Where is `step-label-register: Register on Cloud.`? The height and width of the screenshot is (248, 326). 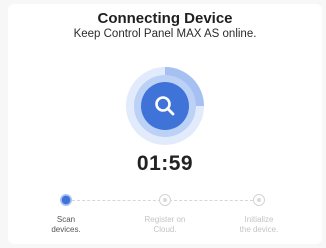 step-label-register: Register on Cloud. is located at coordinates (165, 224).